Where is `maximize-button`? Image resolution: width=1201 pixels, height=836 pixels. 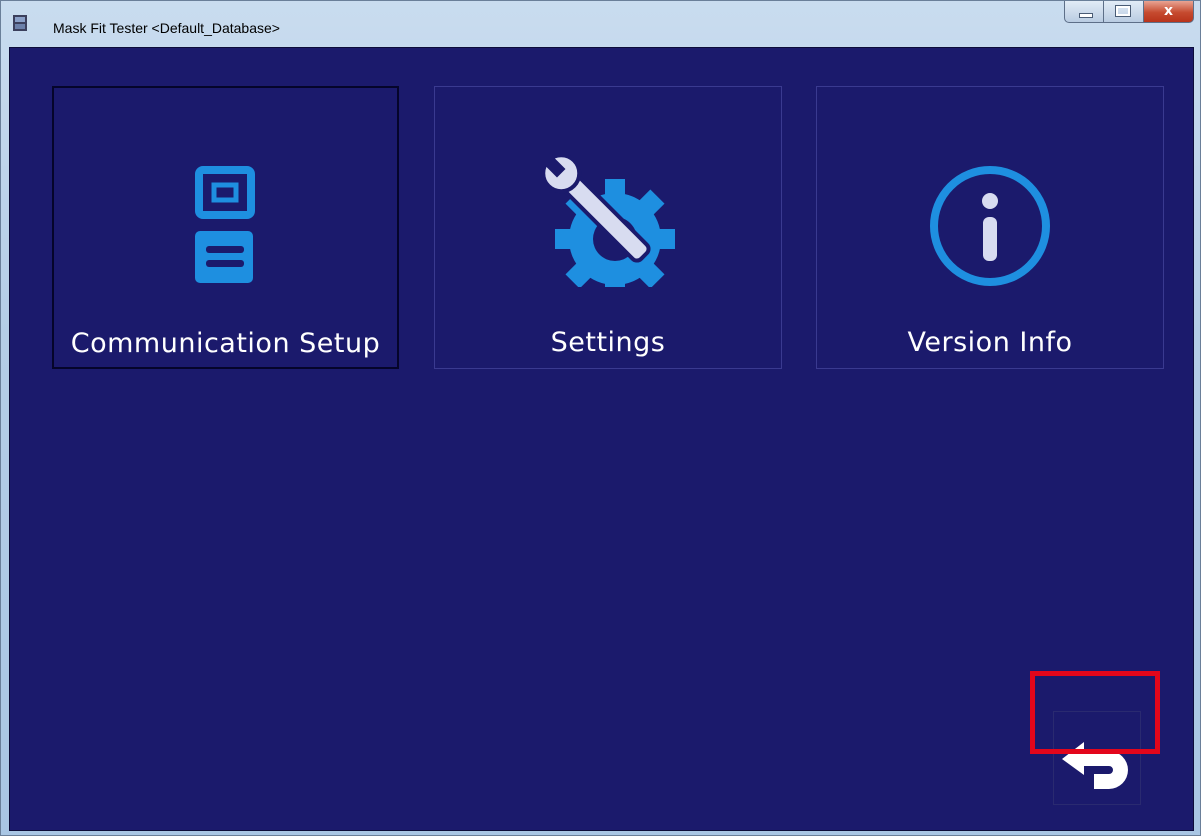 maximize-button is located at coordinates (1124, 12).